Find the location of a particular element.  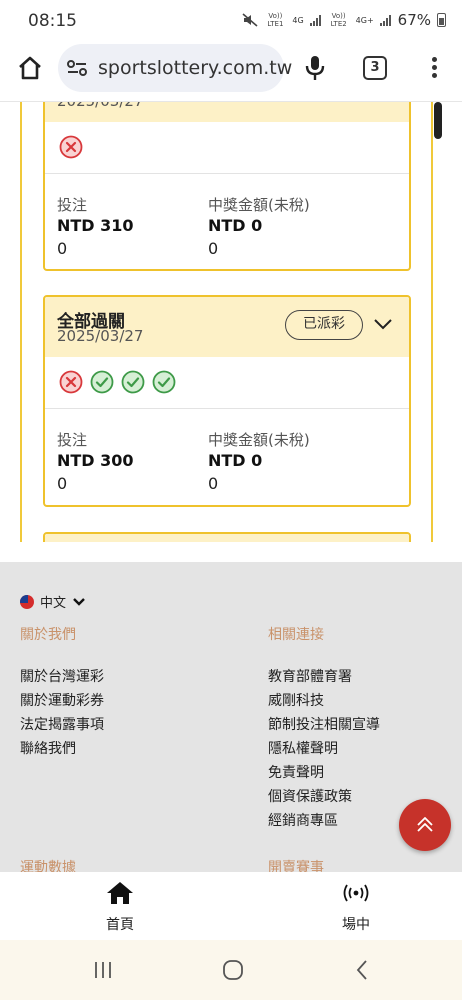

taiwan-flag-icon is located at coordinates (27, 601).